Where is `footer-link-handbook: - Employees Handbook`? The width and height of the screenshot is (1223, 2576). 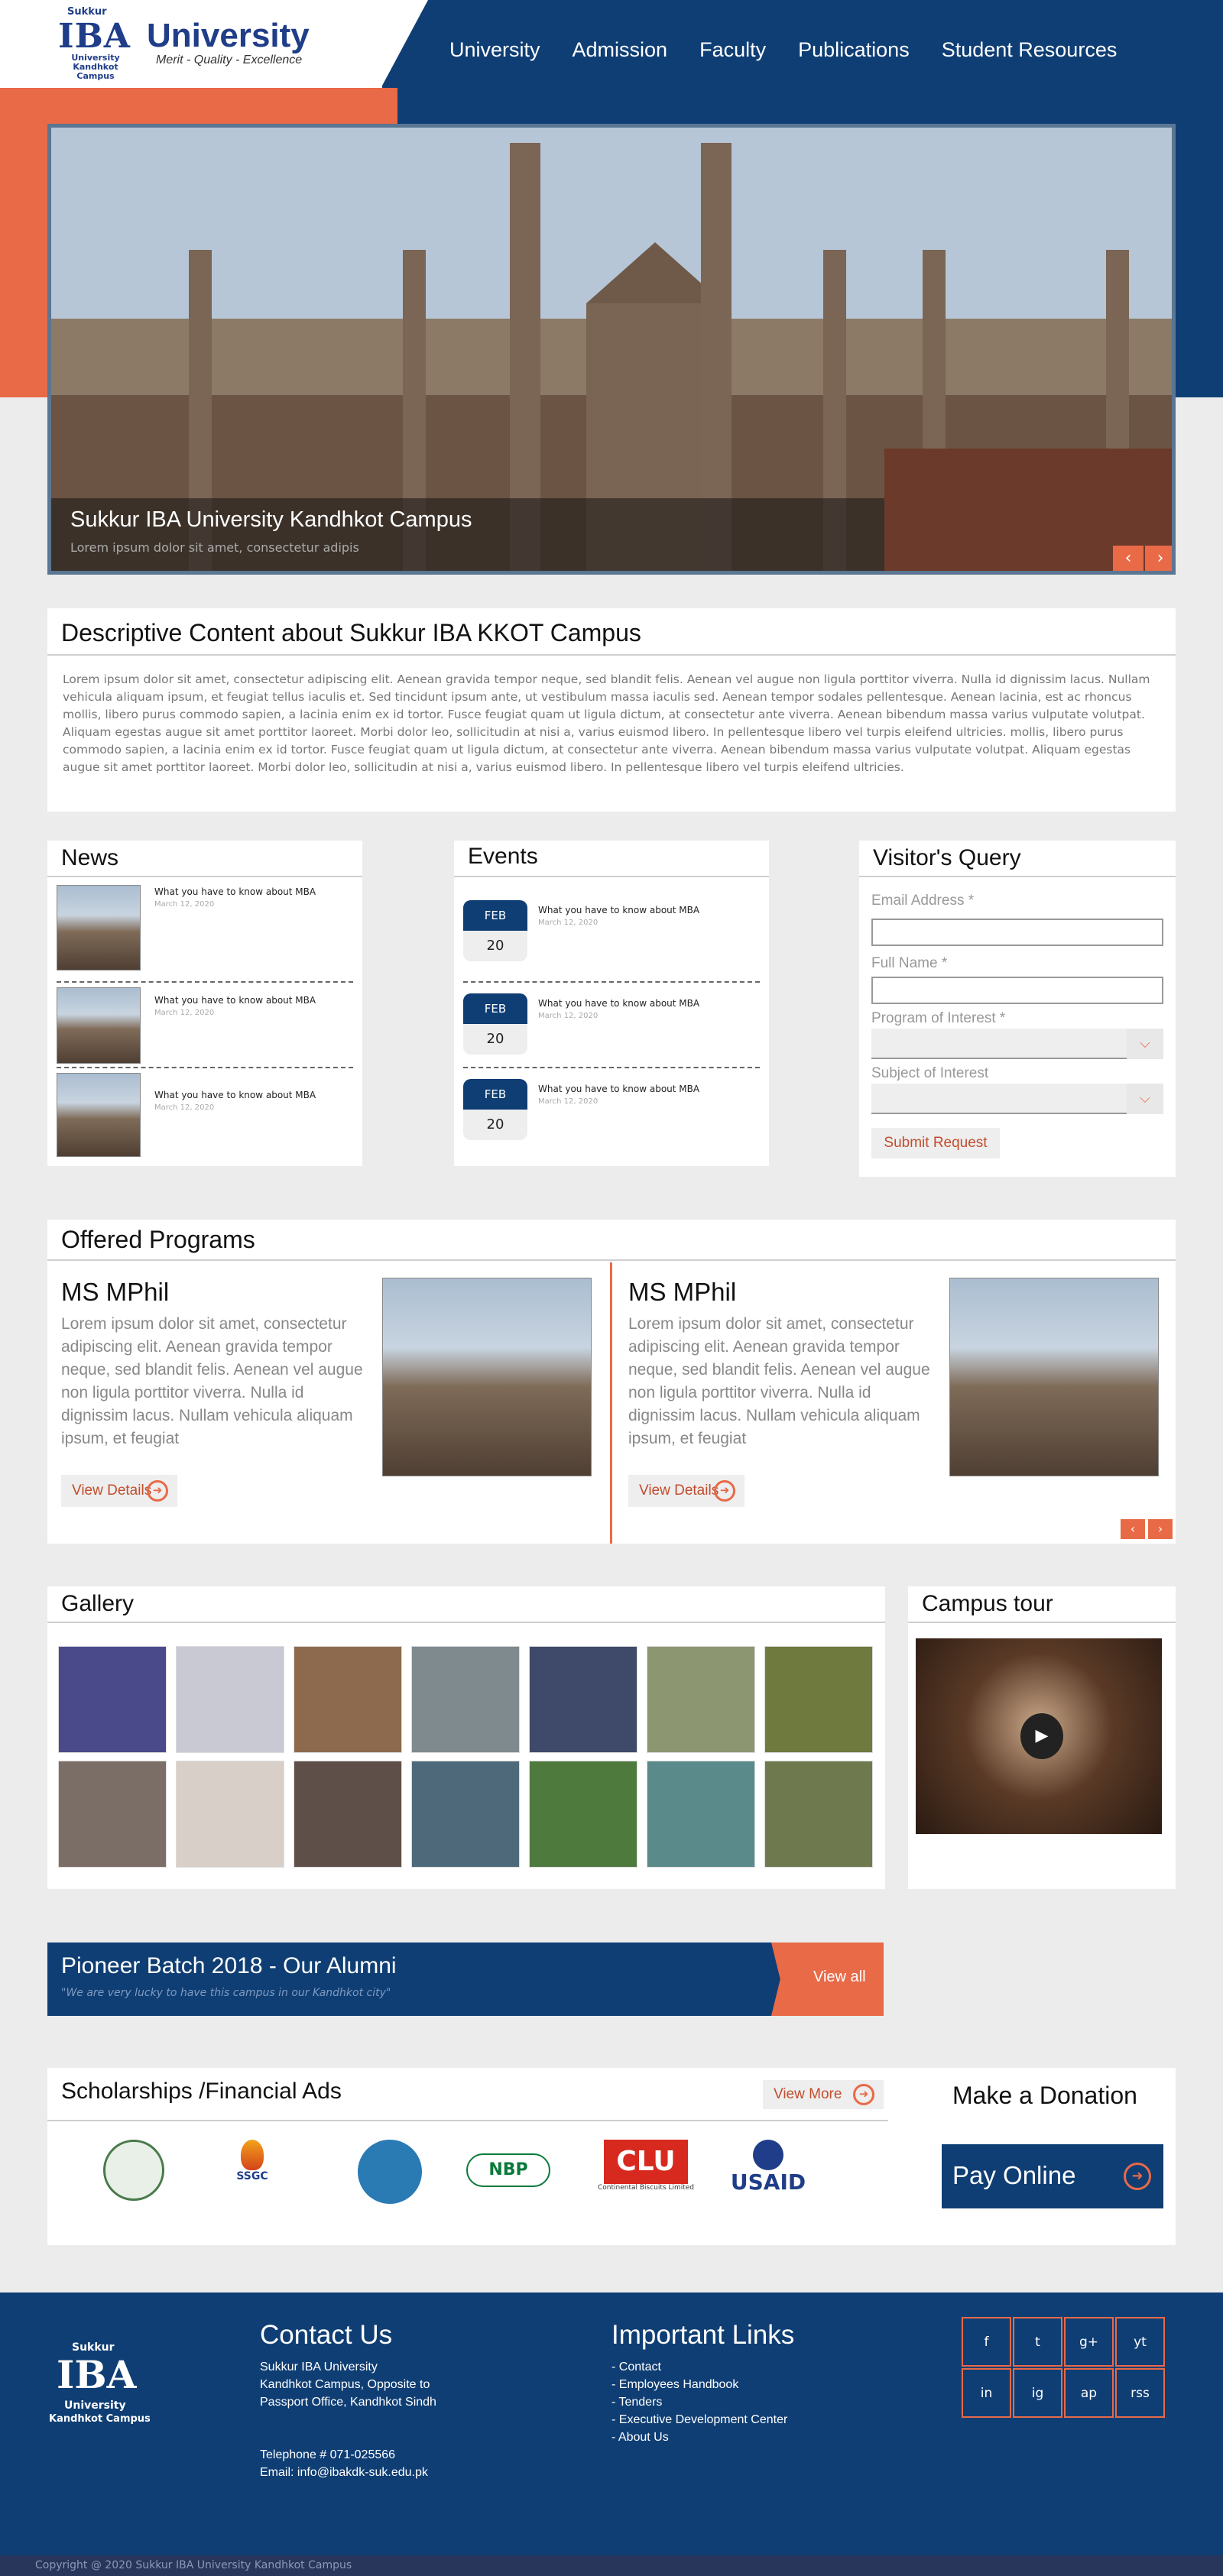 footer-link-handbook: - Employees Handbook is located at coordinates (675, 2385).